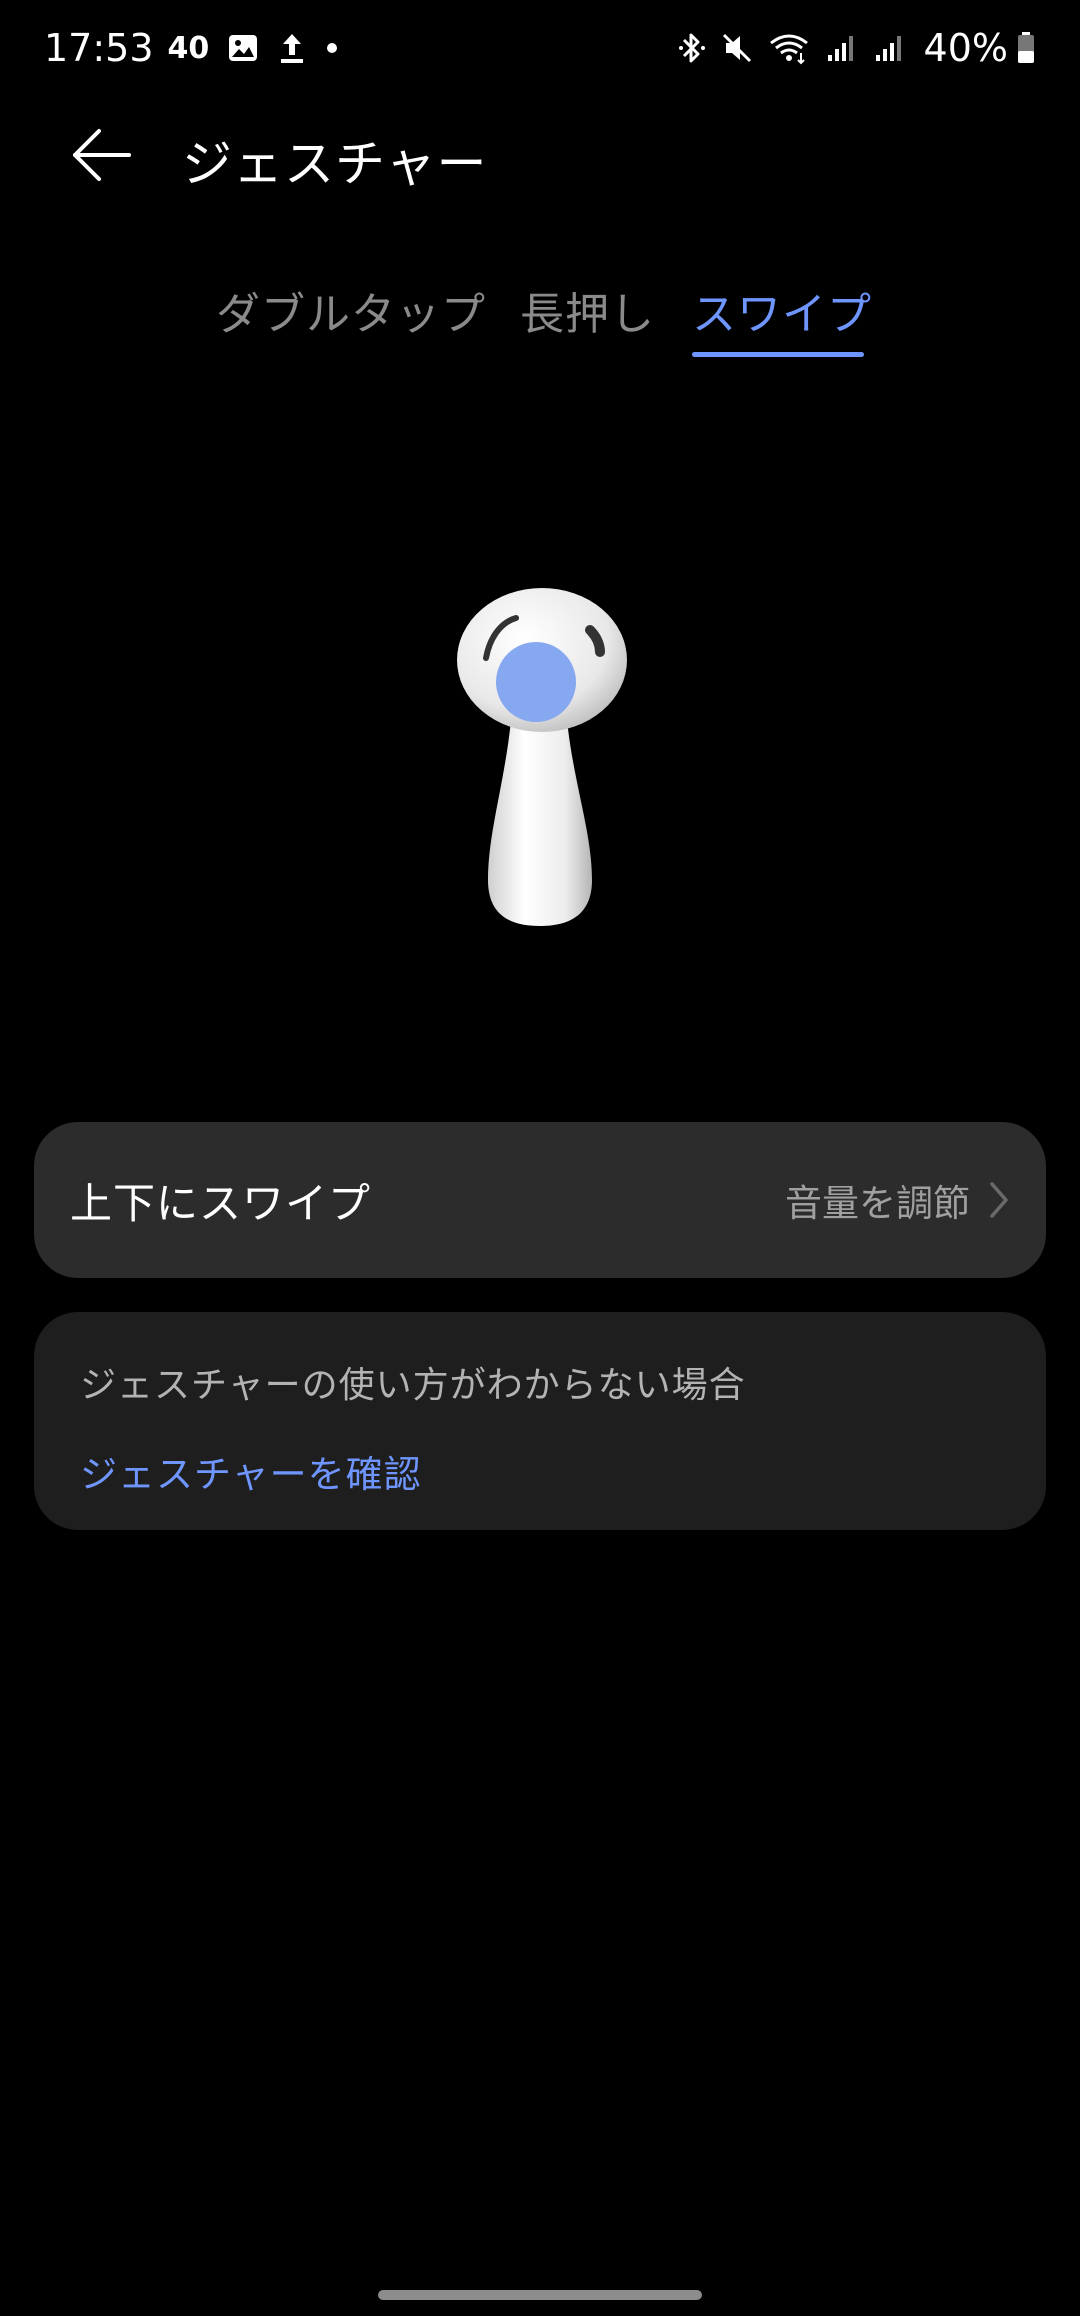  I want to click on notification-count: 40, so click(188, 48).